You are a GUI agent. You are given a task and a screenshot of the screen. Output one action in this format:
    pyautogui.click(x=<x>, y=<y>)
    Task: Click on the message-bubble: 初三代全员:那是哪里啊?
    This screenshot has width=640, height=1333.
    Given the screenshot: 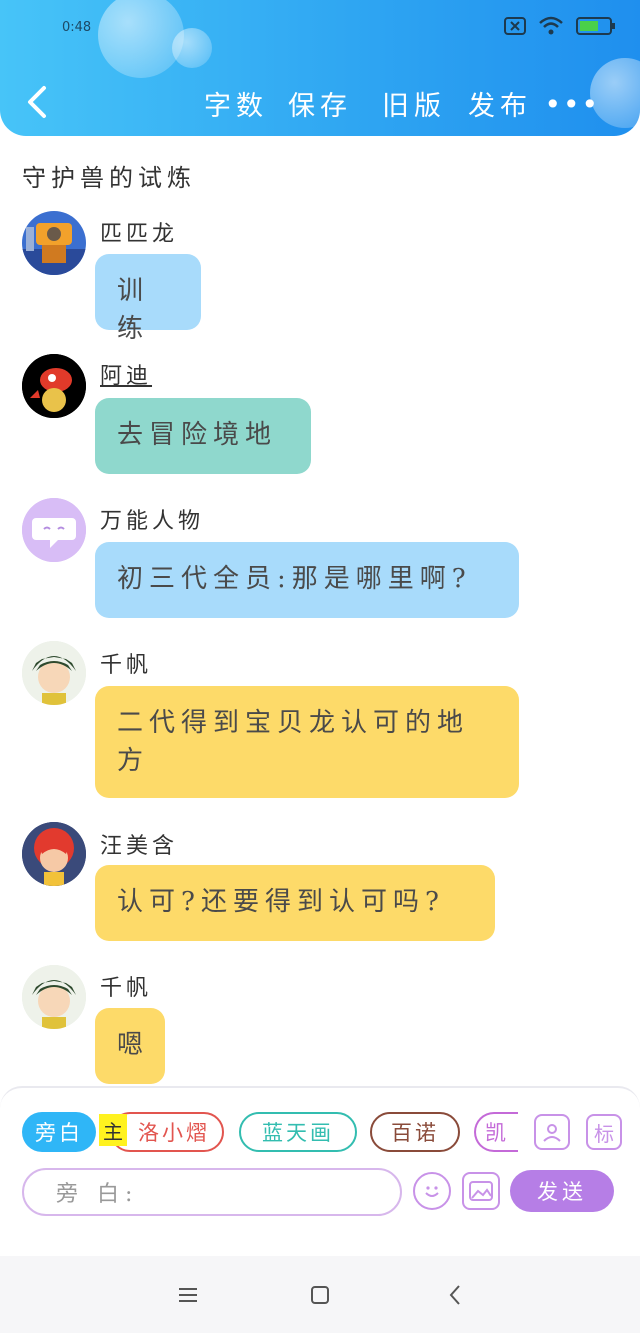 What is the action you would take?
    pyautogui.click(x=307, y=580)
    